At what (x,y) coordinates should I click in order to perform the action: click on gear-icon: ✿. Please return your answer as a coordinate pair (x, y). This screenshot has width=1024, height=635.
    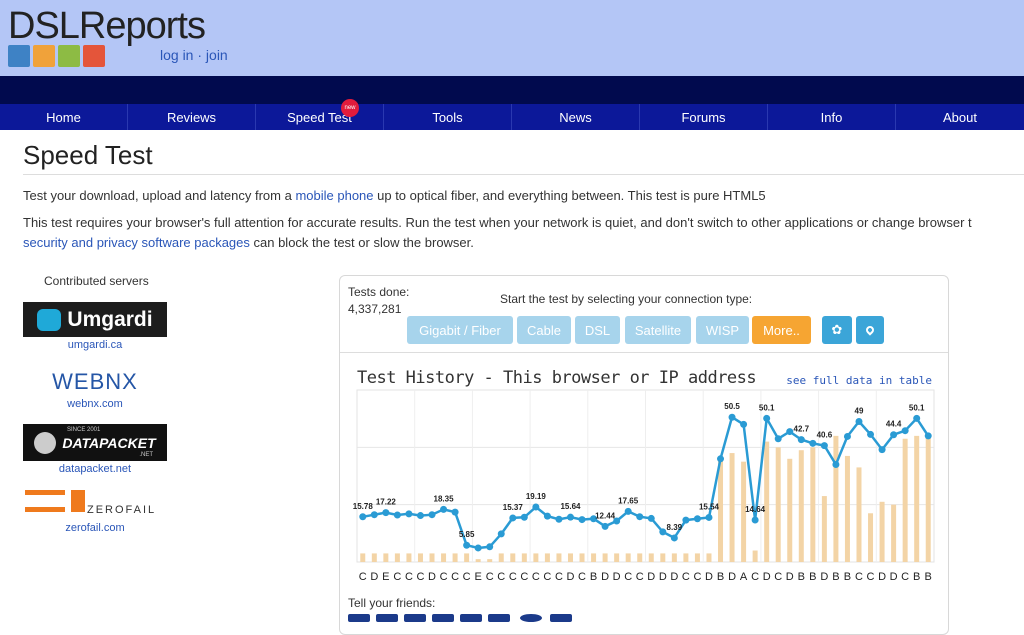
    Looking at the image, I should click on (837, 329).